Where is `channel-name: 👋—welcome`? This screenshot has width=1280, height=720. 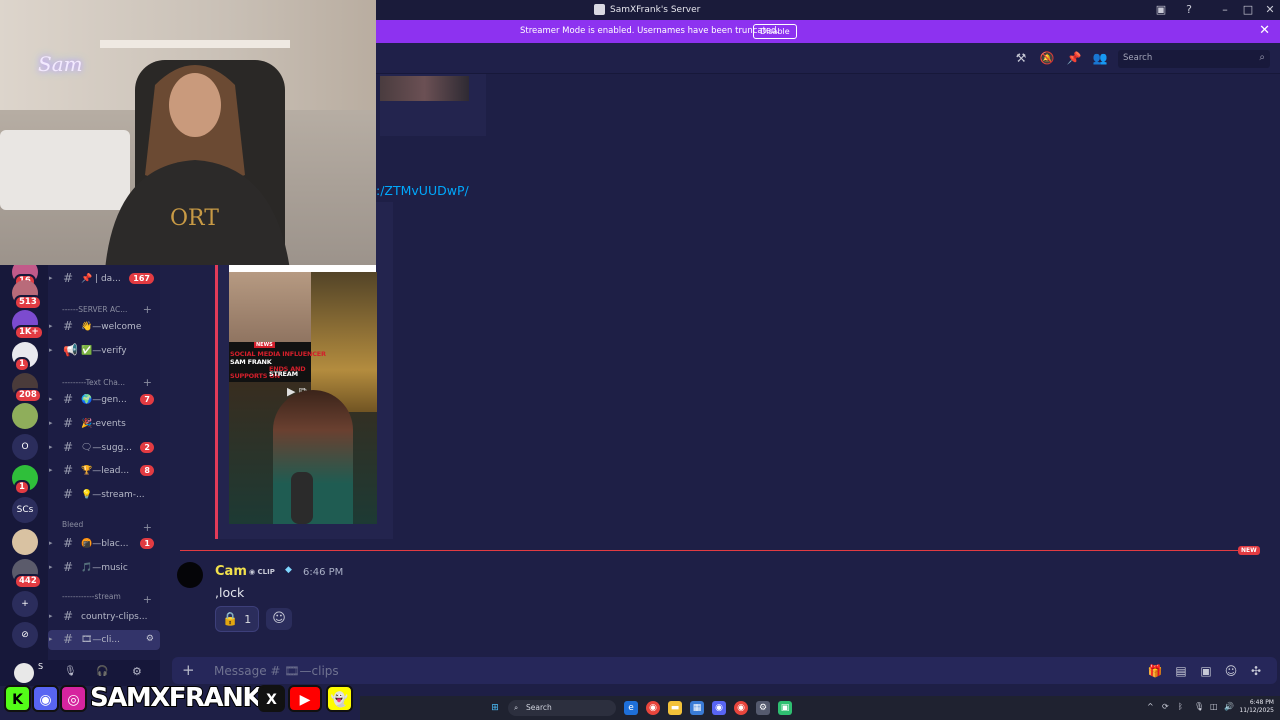 channel-name: 👋—welcome is located at coordinates (111, 327).